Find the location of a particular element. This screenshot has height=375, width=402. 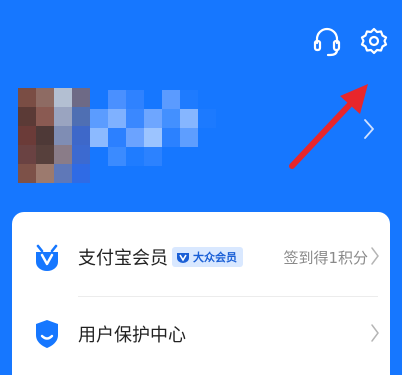

name-redacted is located at coordinates (154, 137).